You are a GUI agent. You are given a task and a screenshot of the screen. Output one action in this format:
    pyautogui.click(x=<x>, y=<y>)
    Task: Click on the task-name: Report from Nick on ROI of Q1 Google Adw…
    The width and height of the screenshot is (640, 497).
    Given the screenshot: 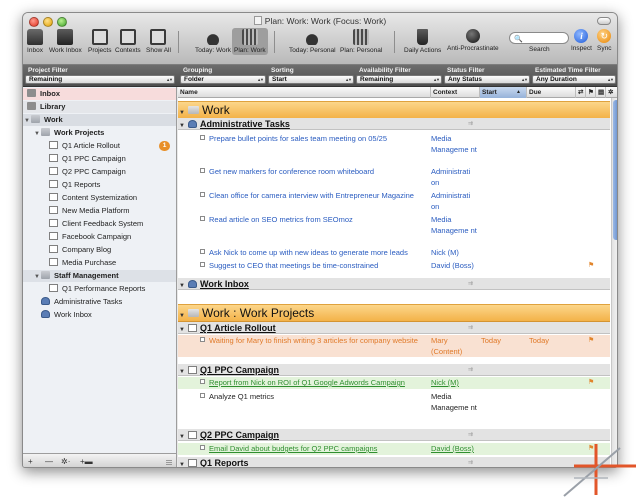 What is the action you would take?
    pyautogui.click(x=316, y=382)
    